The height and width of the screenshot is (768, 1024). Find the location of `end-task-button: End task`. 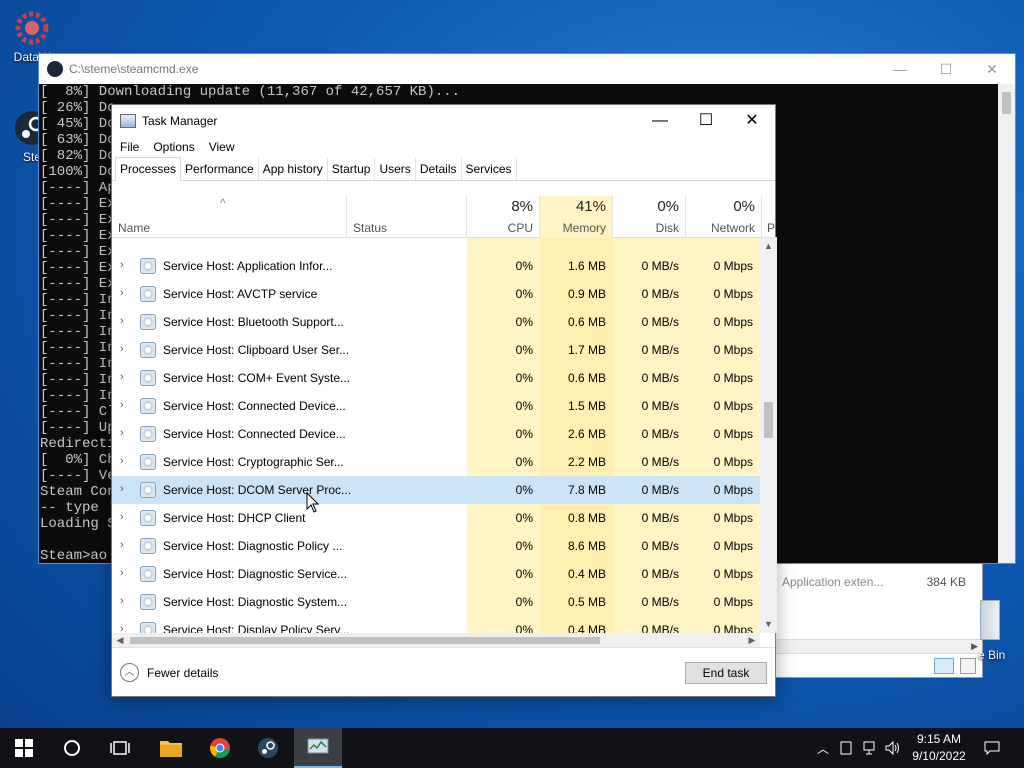

end-task-button: End task is located at coordinates (726, 673).